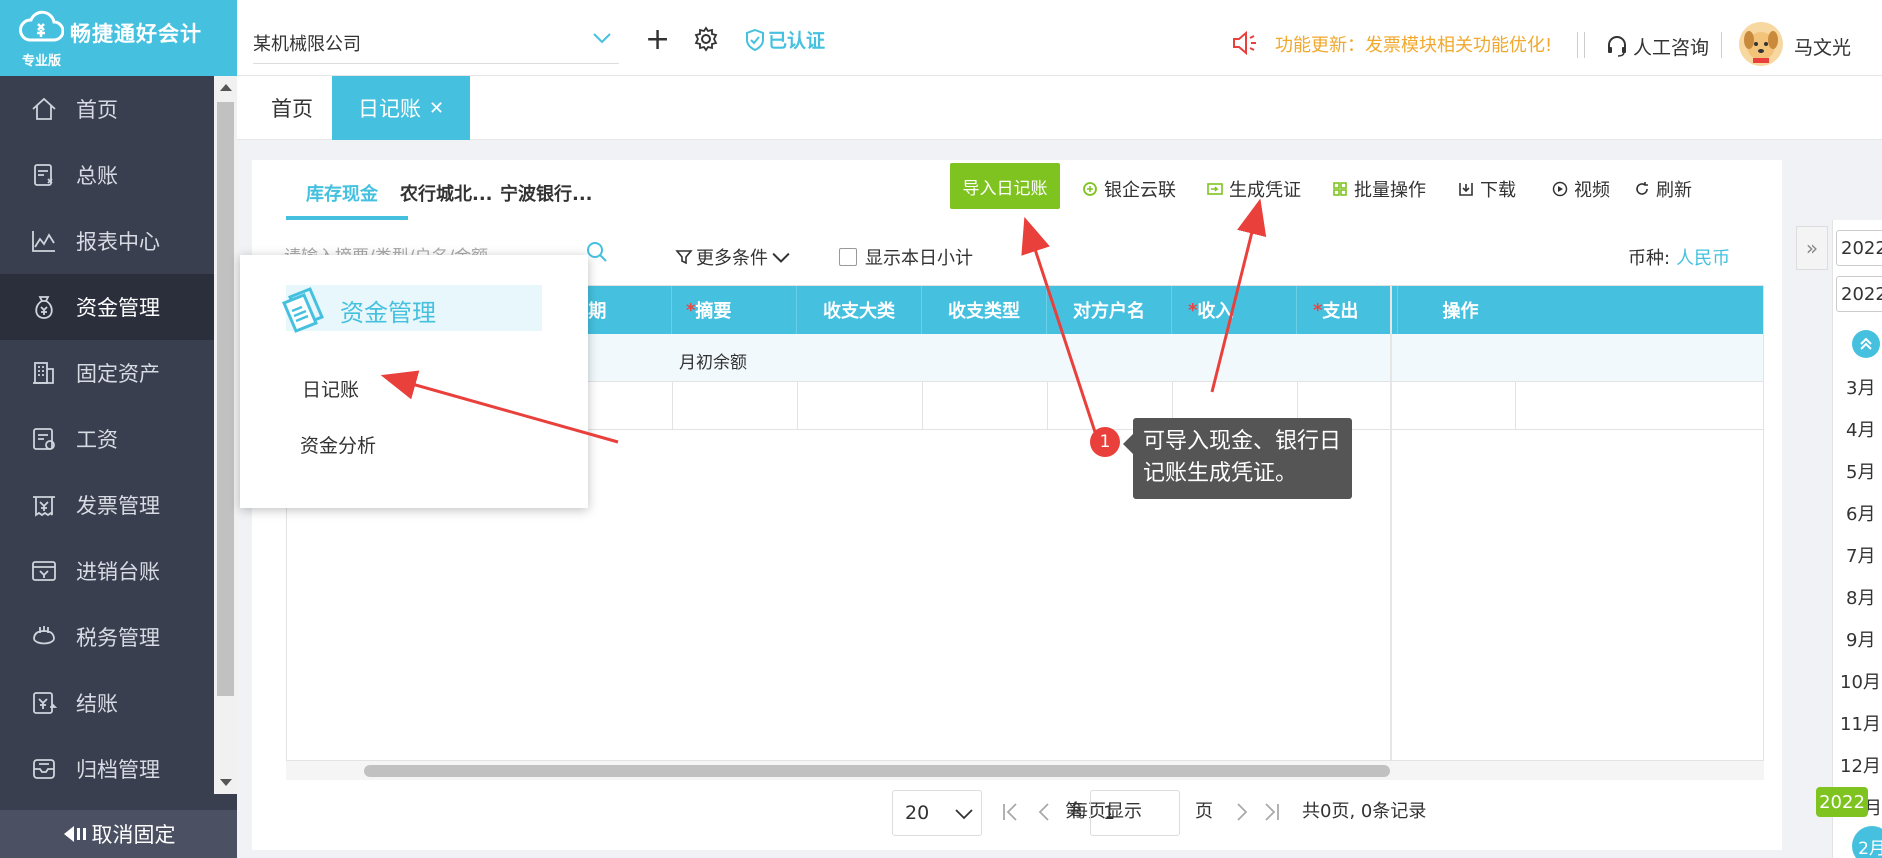  I want to click on daily-subtotal-label: 显示本日小计, so click(919, 258).